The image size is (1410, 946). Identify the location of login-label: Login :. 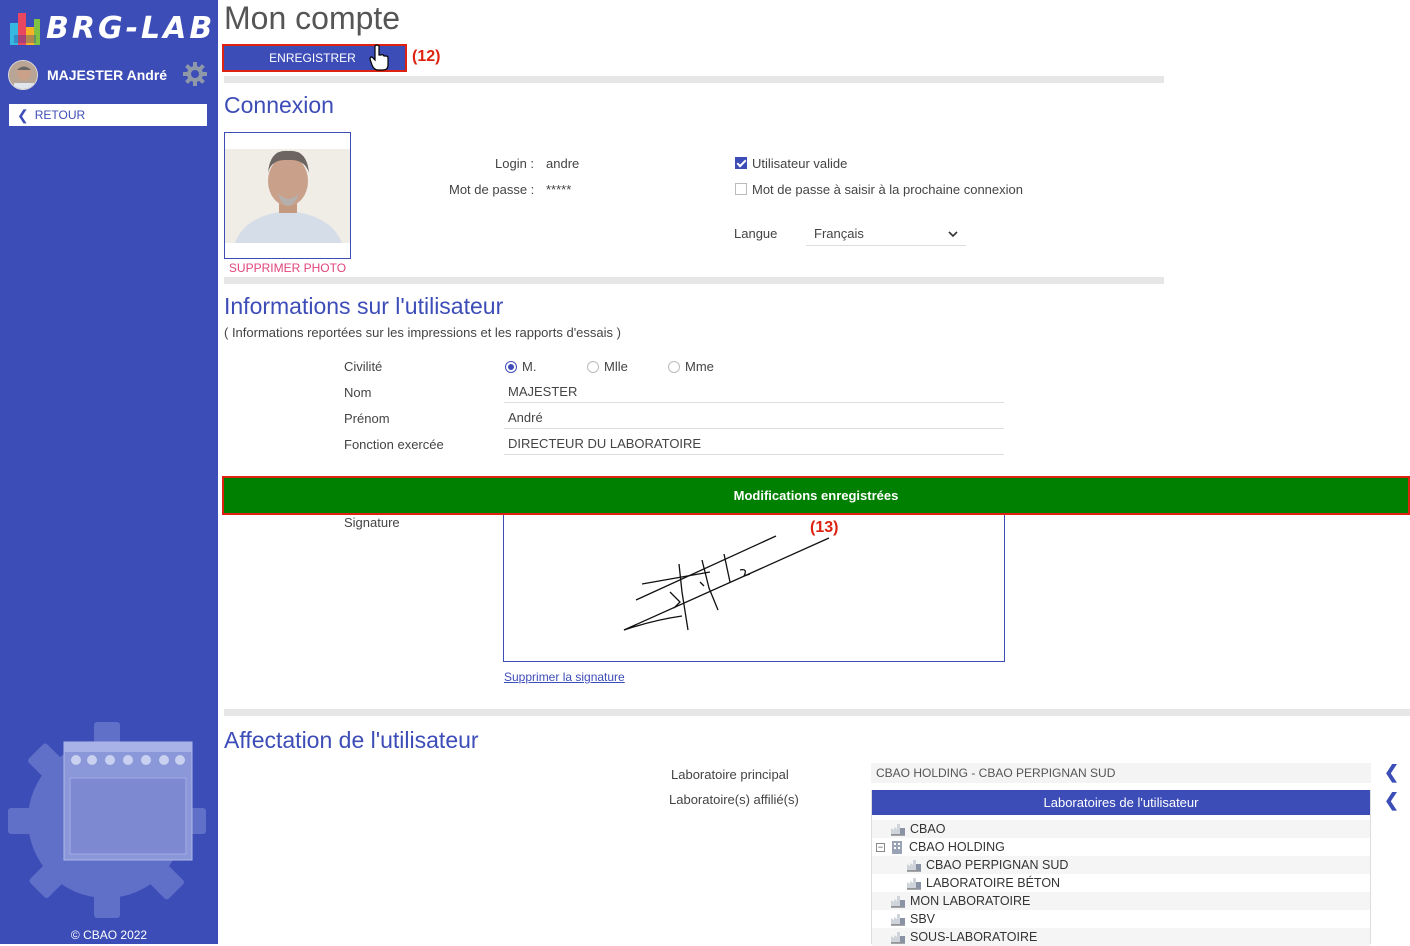
(515, 163).